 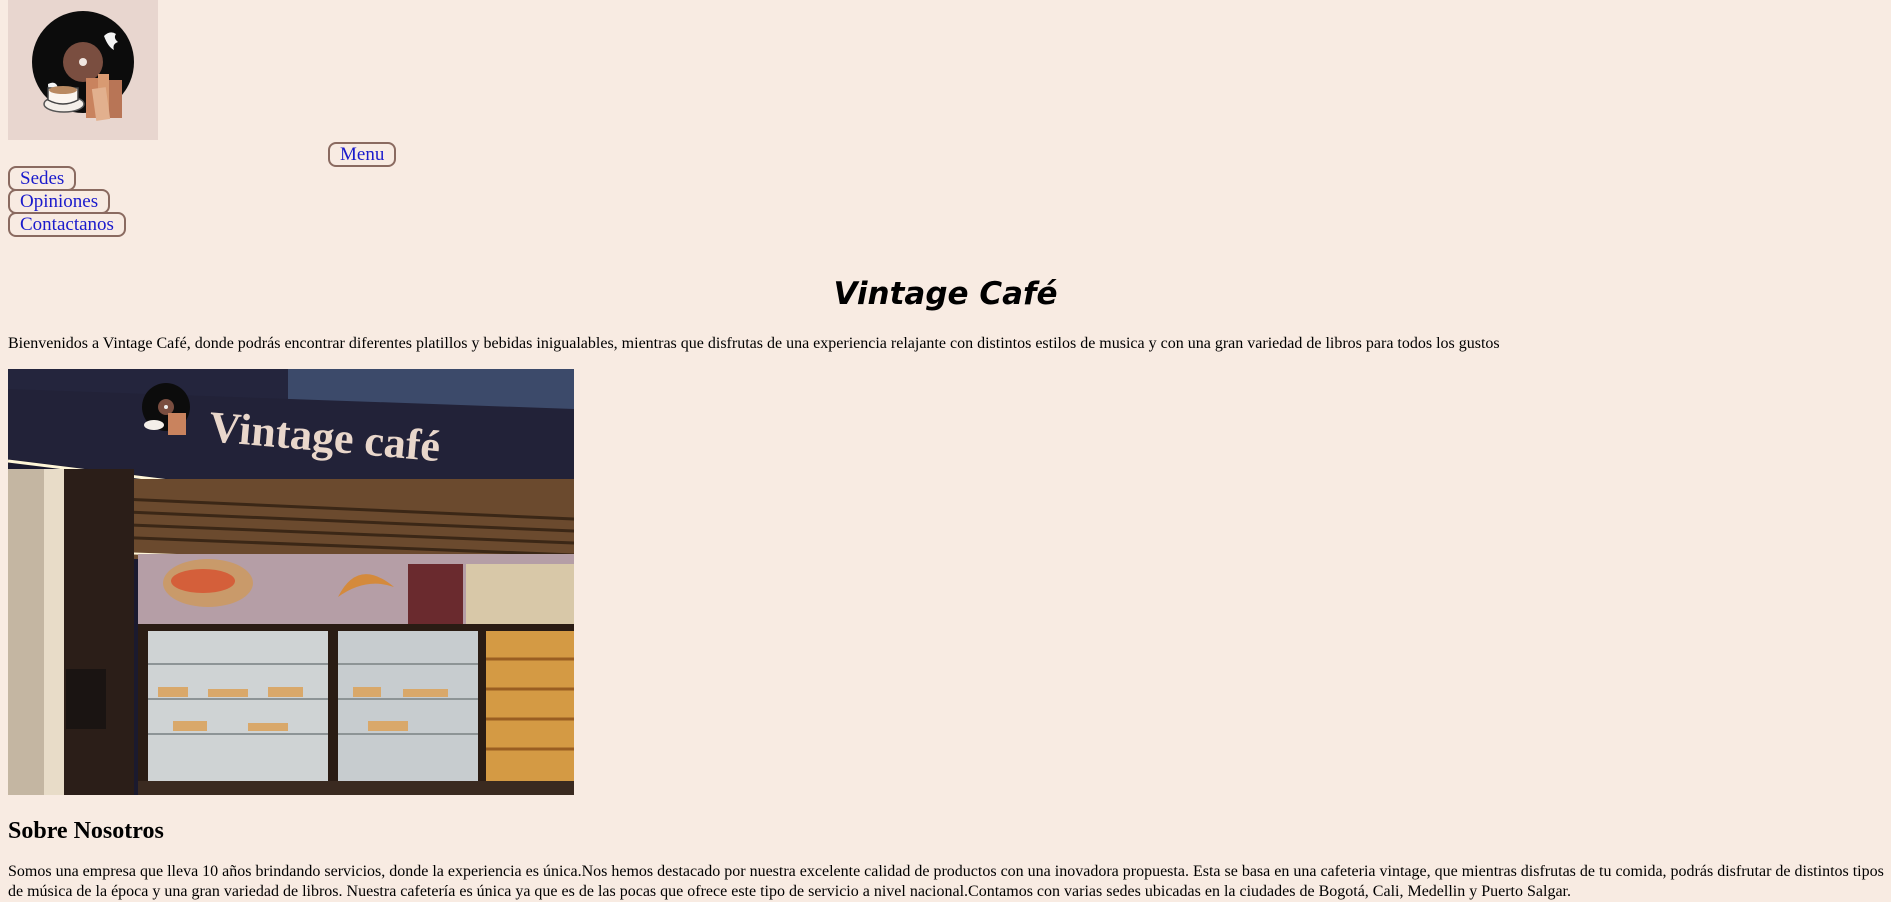 What do you see at coordinates (67, 224) in the screenshot?
I see `nav-contactanos-button: Contactanos` at bounding box center [67, 224].